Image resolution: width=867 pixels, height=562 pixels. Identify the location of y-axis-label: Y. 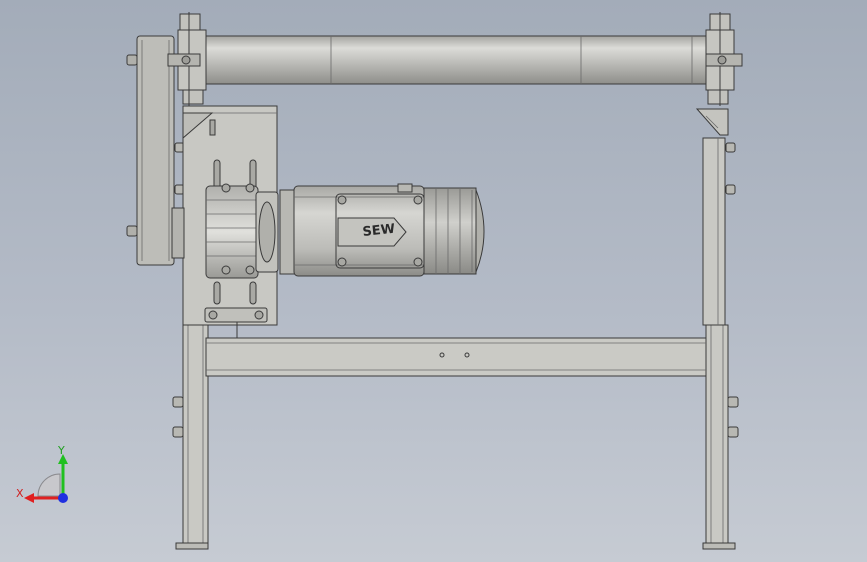
(61, 450).